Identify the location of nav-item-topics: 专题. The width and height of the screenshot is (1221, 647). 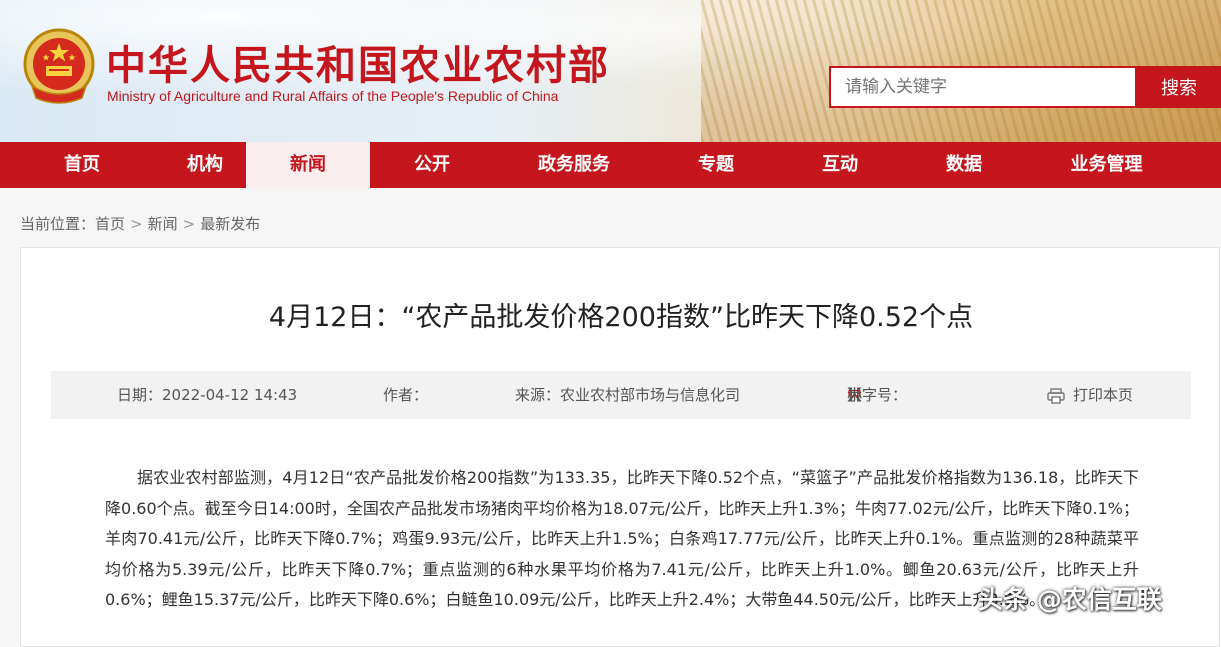
(716, 165).